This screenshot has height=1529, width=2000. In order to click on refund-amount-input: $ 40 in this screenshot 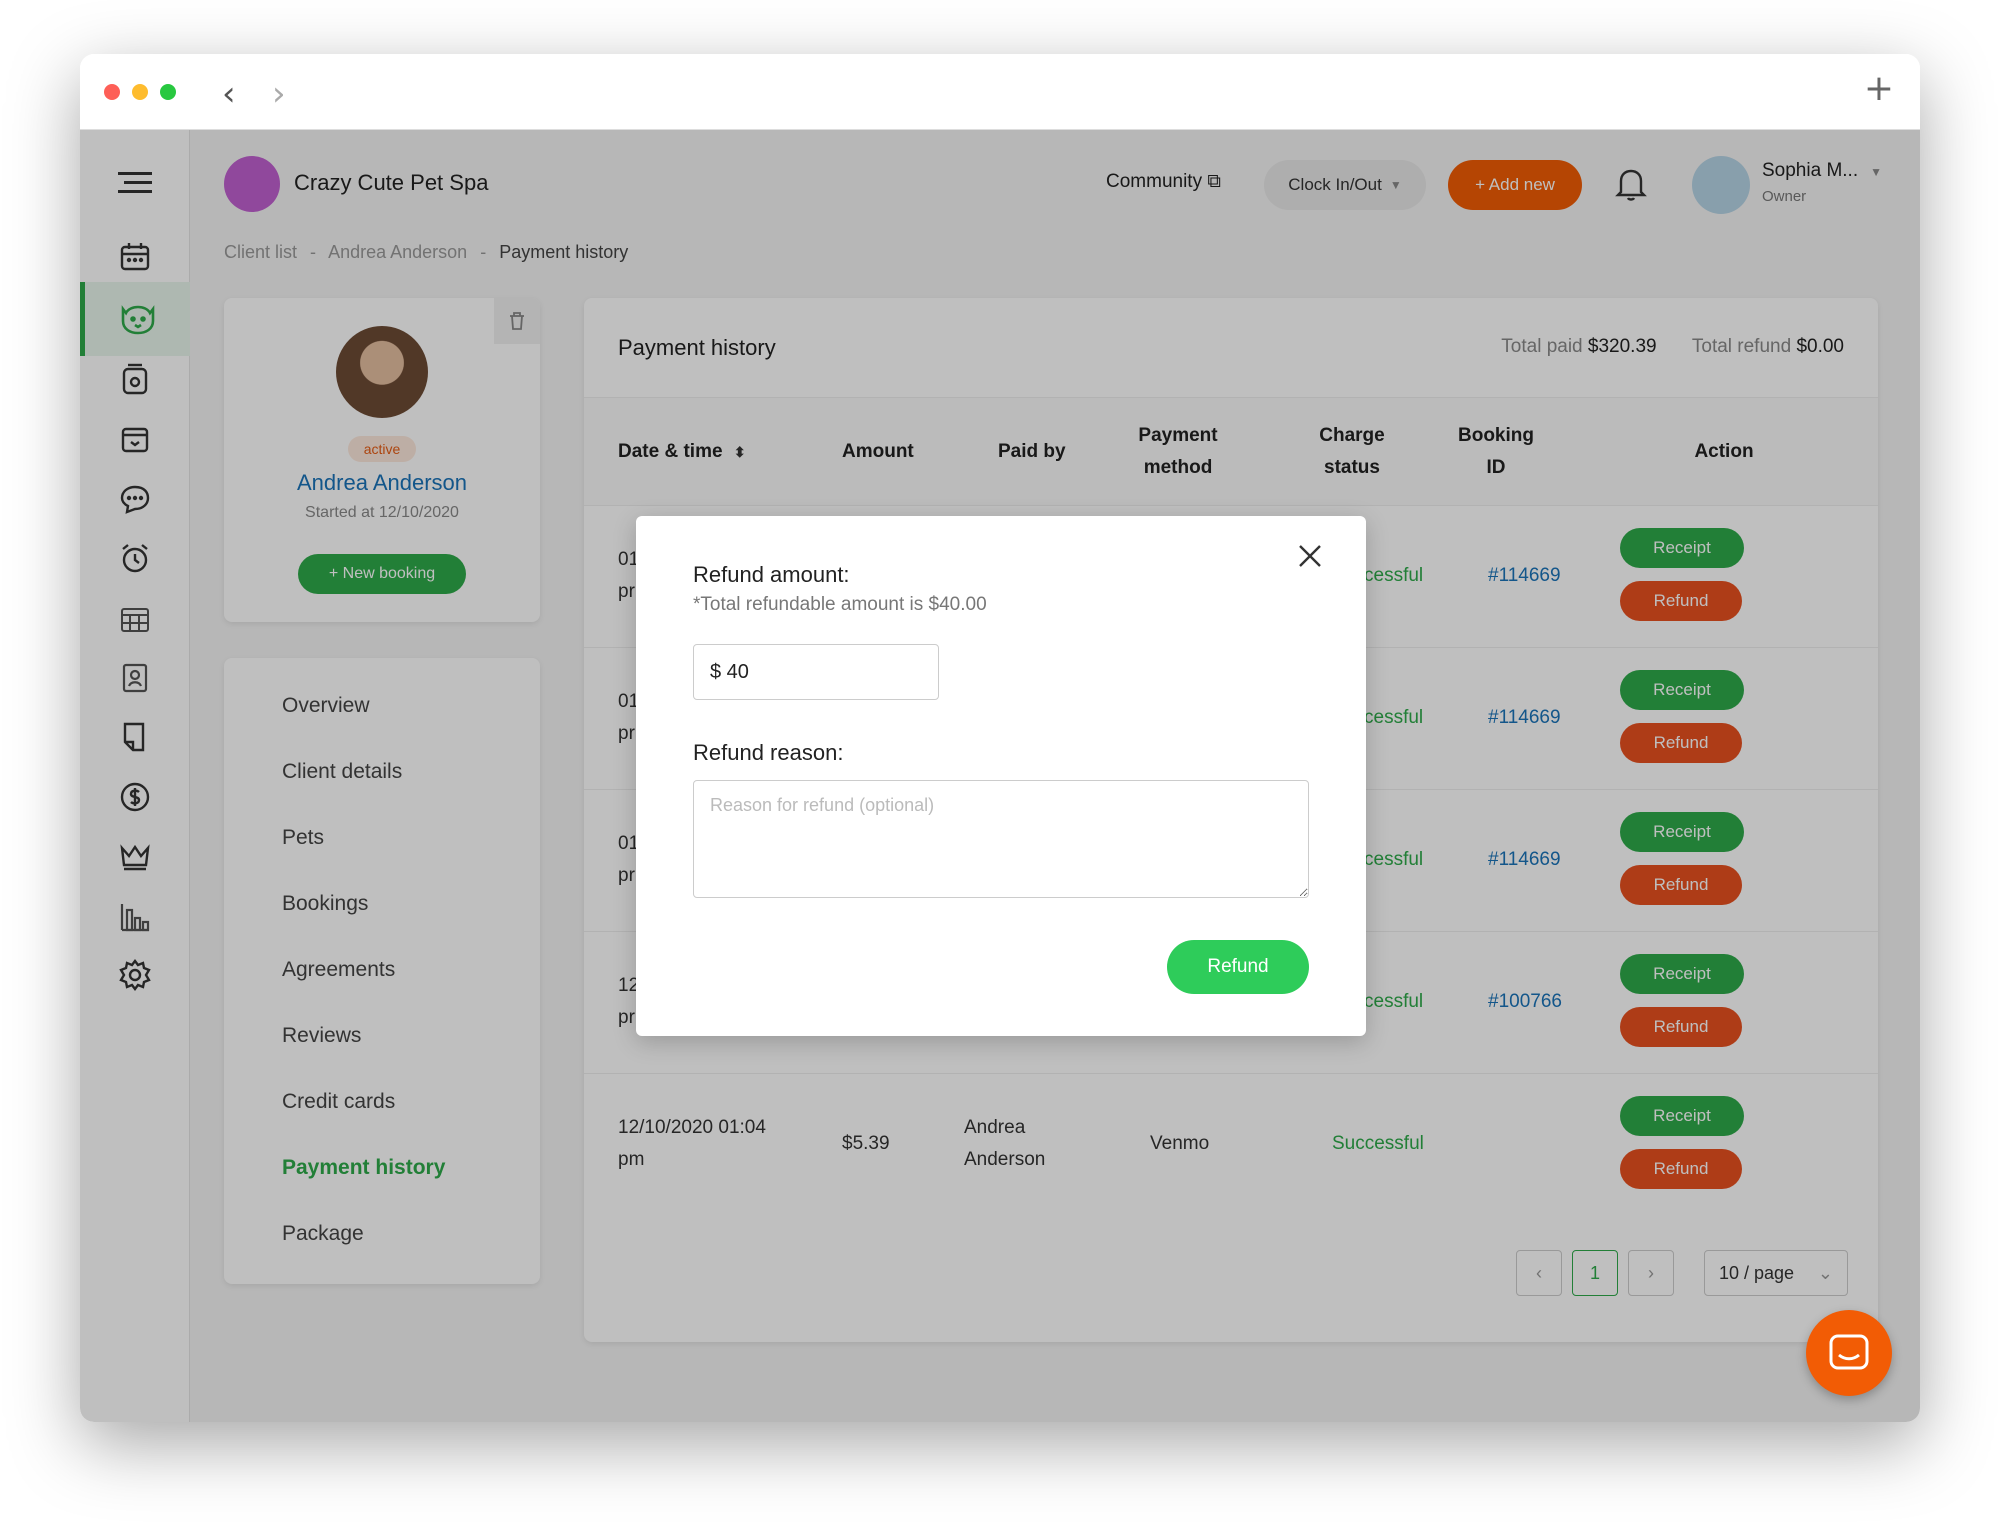, I will do `click(816, 672)`.